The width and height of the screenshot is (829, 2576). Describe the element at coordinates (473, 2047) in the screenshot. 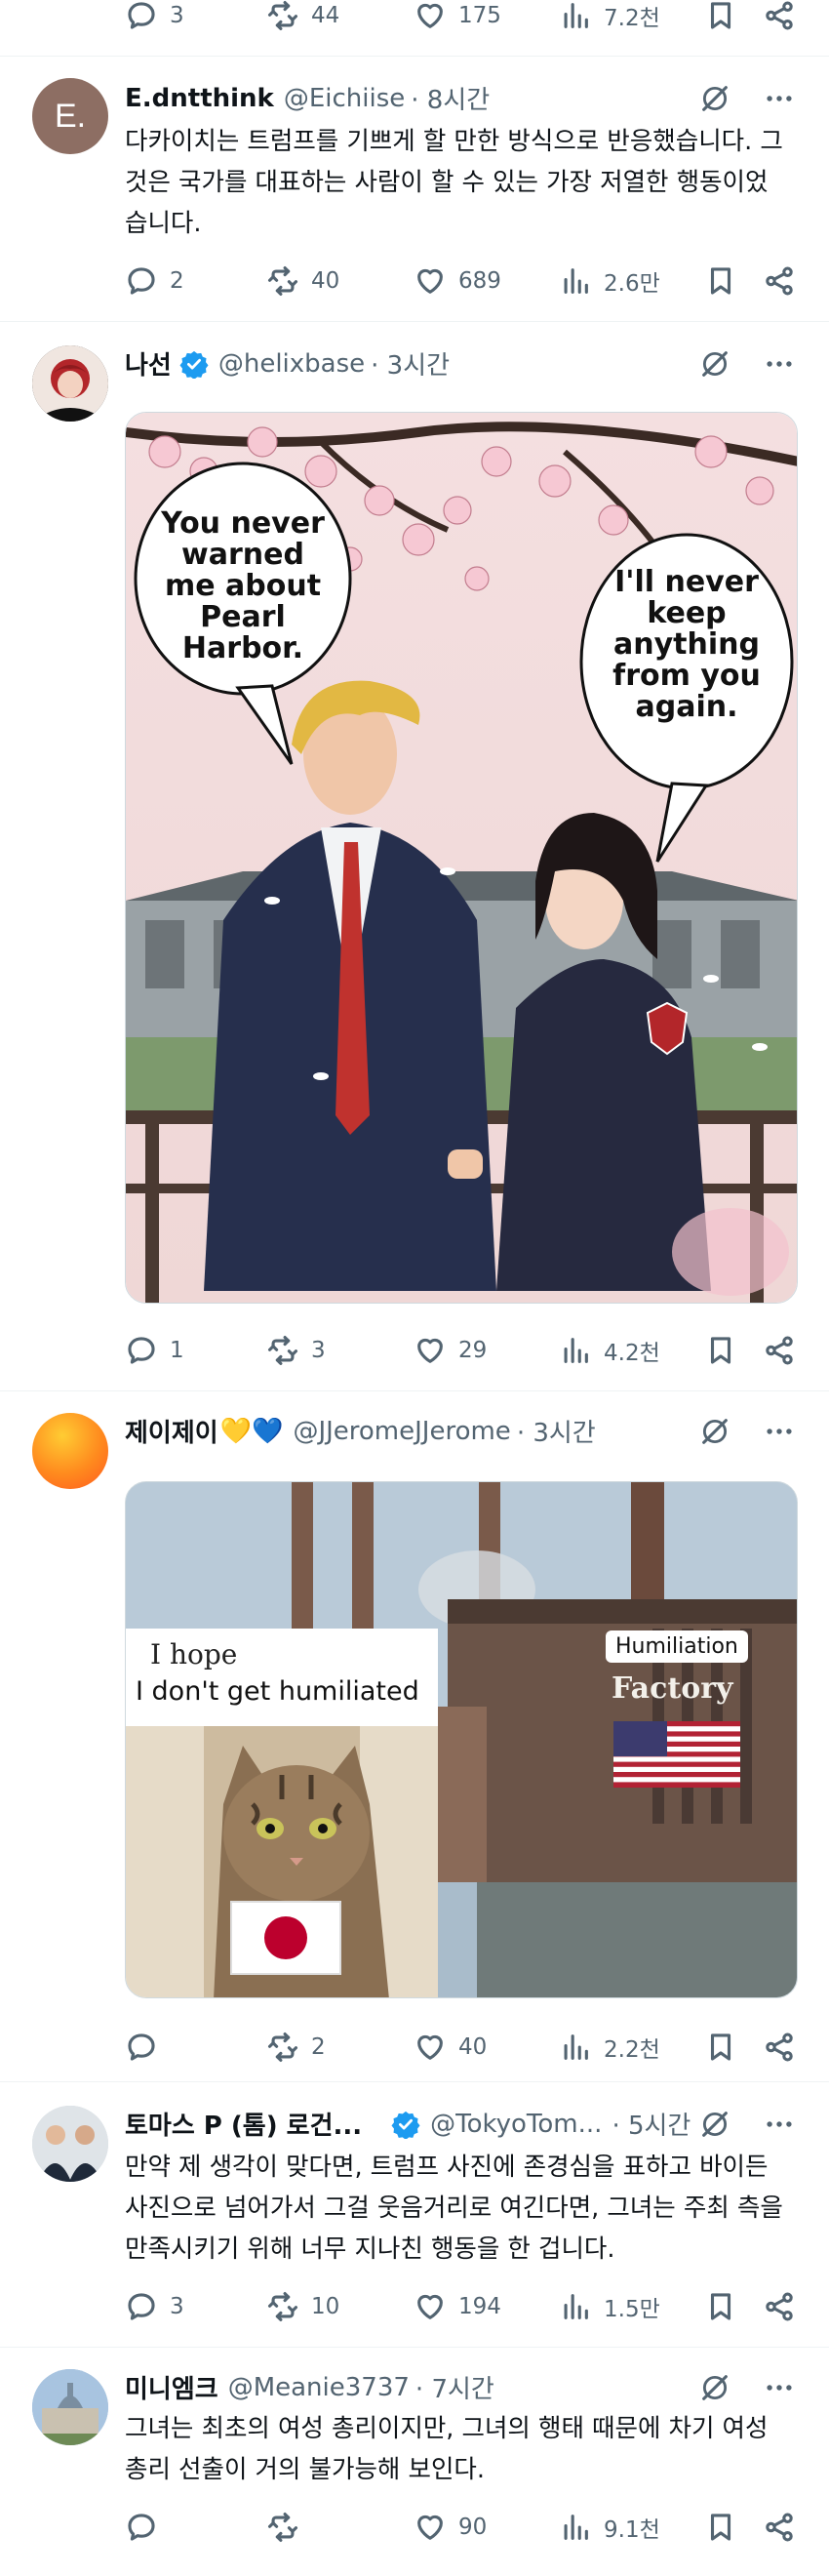

I see `like-count: 40` at that location.